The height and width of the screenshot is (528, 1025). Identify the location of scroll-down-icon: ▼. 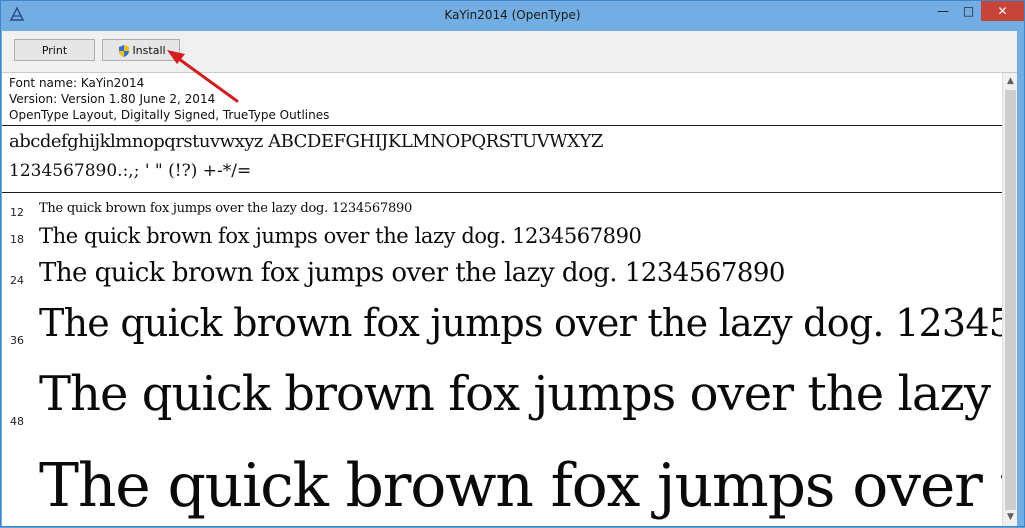
(1010, 517).